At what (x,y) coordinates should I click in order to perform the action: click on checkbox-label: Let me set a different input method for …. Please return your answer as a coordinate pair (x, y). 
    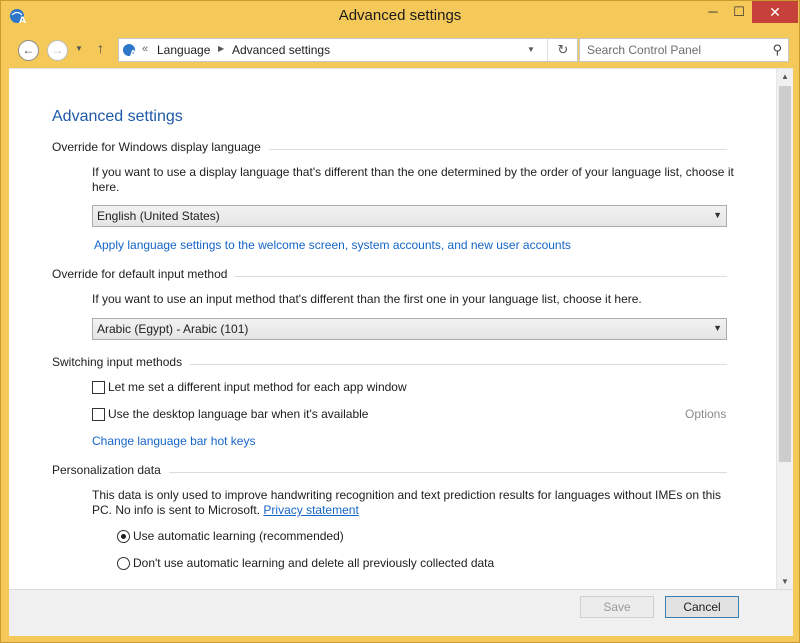
    Looking at the image, I should click on (257, 387).